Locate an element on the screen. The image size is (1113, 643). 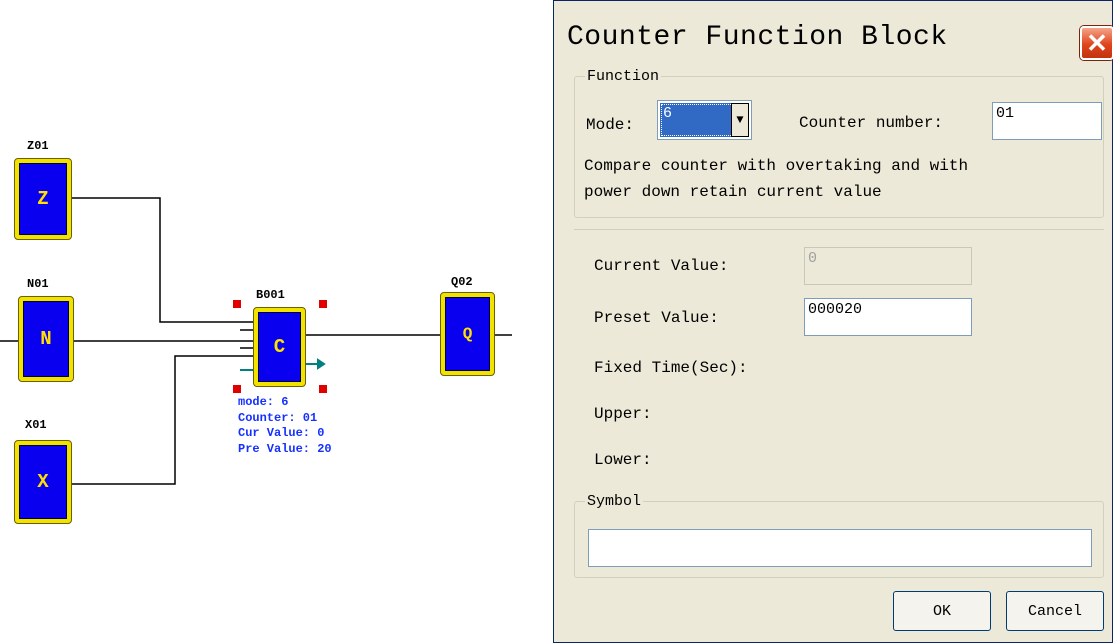
block-x01: X is located at coordinates (43, 482).